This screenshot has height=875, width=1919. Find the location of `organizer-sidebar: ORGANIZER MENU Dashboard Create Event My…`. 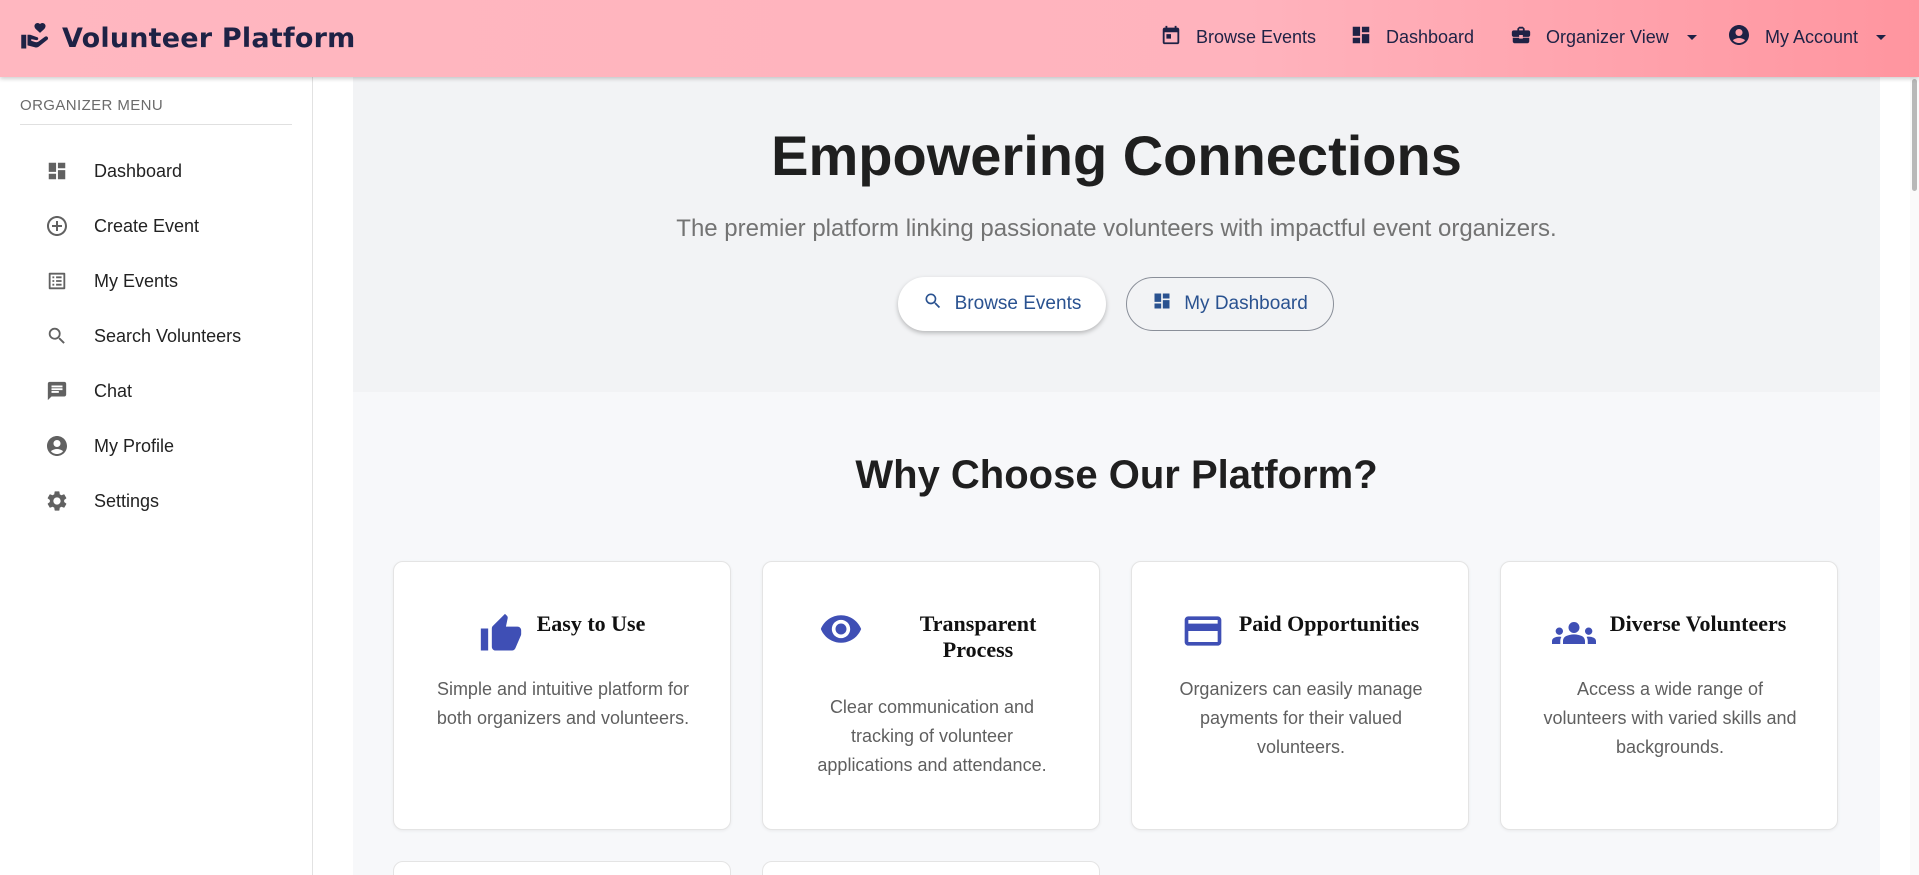

organizer-sidebar: ORGANIZER MENU Dashboard Create Event My… is located at coordinates (156, 476).